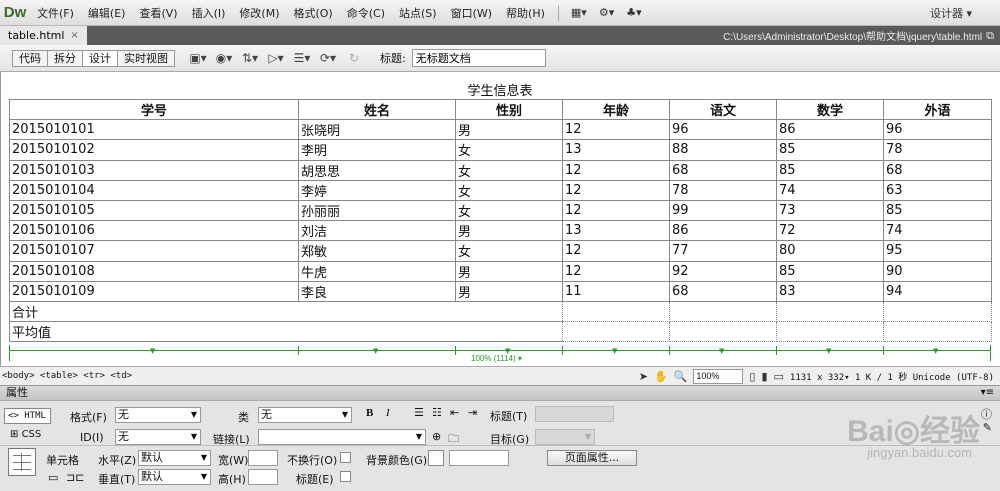 This screenshot has width=1000, height=491. Describe the element at coordinates (606, 12) in the screenshot. I see `gear-icon: ⚙▾` at that location.